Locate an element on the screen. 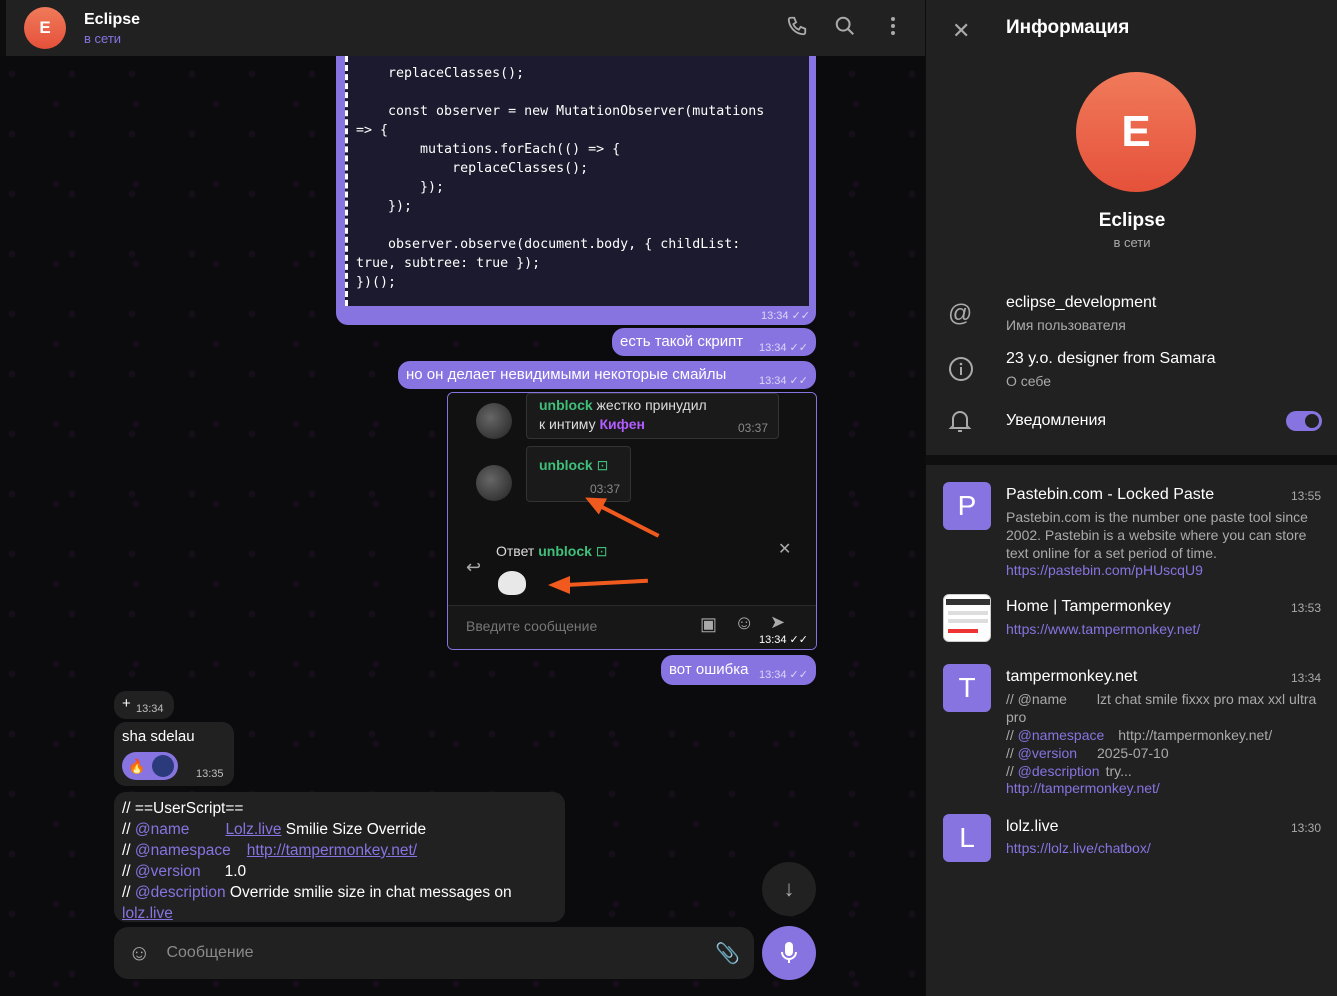 The image size is (1337, 996). link-thumbnail is located at coordinates (967, 618).